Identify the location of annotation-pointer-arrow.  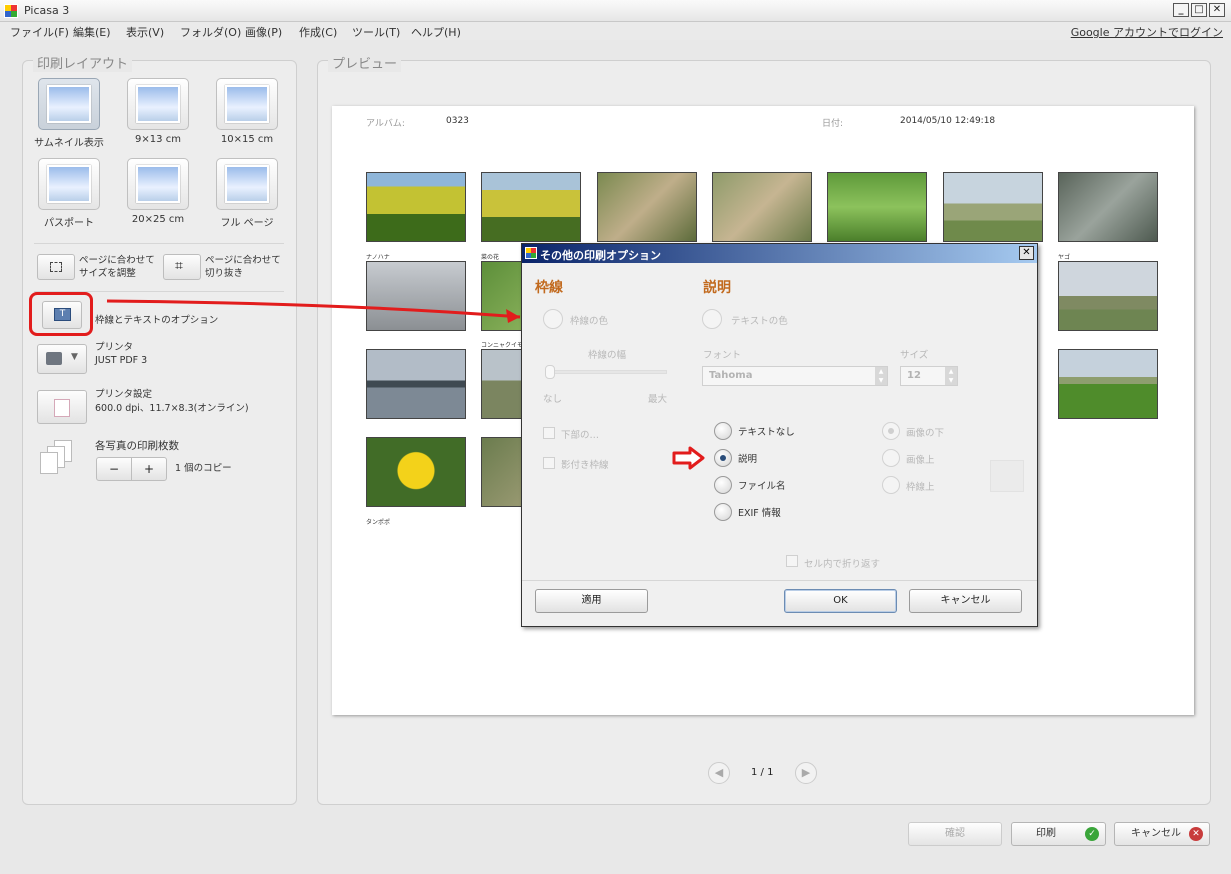
(688, 458).